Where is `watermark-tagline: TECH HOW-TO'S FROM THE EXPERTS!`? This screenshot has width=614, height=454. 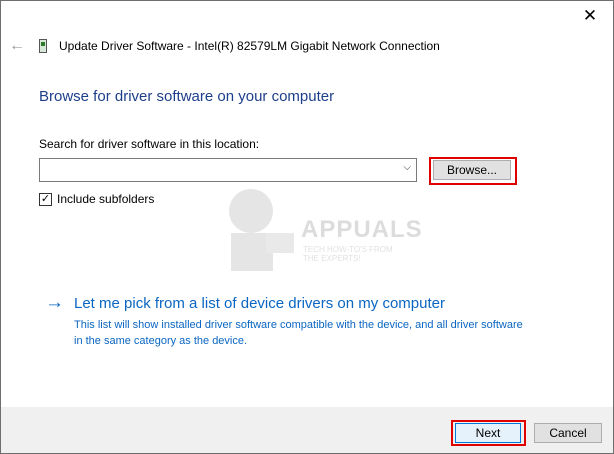
watermark-tagline: TECH HOW-TO'S FROM THE EXPERTS! is located at coordinates (348, 254).